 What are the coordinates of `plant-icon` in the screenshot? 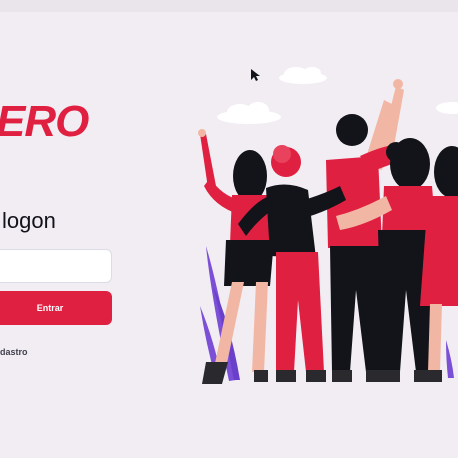 It's located at (450, 359).